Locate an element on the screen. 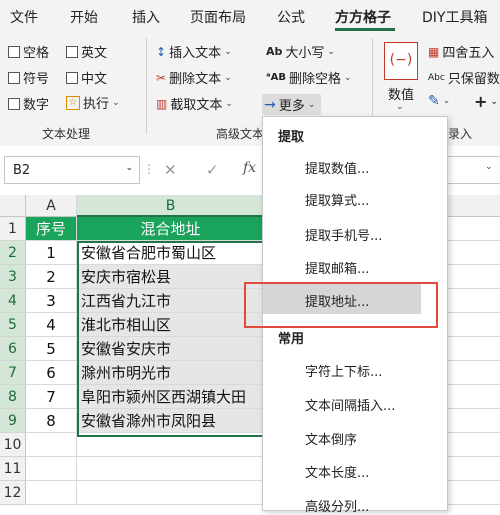 The height and width of the screenshot is (515, 500). case-icon: Ab is located at coordinates (274, 51).